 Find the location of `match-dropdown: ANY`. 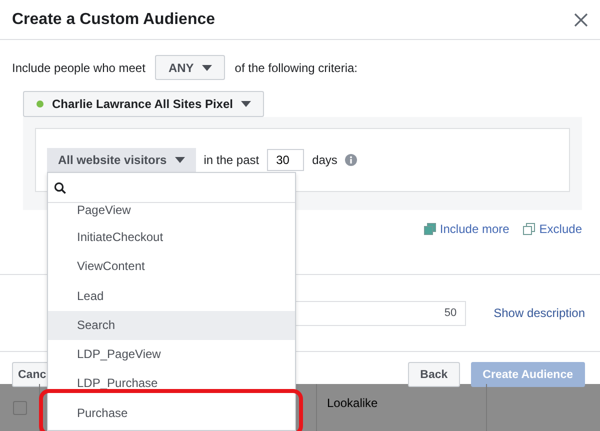

match-dropdown: ANY is located at coordinates (190, 67).